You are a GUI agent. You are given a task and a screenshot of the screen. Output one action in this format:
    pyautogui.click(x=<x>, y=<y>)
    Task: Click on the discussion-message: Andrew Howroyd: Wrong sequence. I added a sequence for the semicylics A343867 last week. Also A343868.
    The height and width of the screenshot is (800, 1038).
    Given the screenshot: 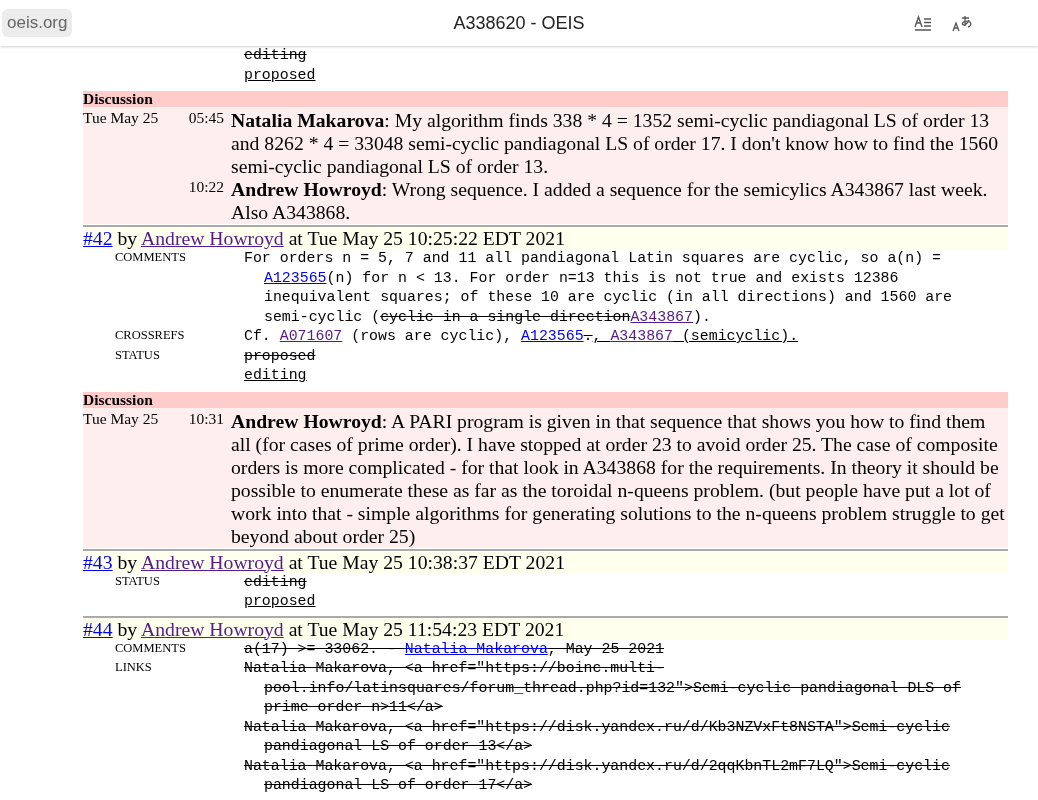 What is the action you would take?
    pyautogui.click(x=610, y=201)
    